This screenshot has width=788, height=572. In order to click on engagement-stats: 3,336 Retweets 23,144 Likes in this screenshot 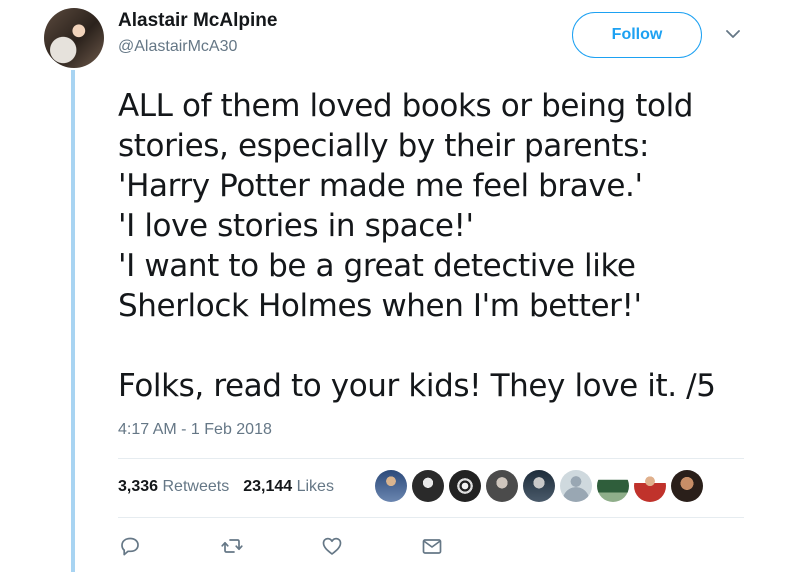, I will do `click(226, 487)`.